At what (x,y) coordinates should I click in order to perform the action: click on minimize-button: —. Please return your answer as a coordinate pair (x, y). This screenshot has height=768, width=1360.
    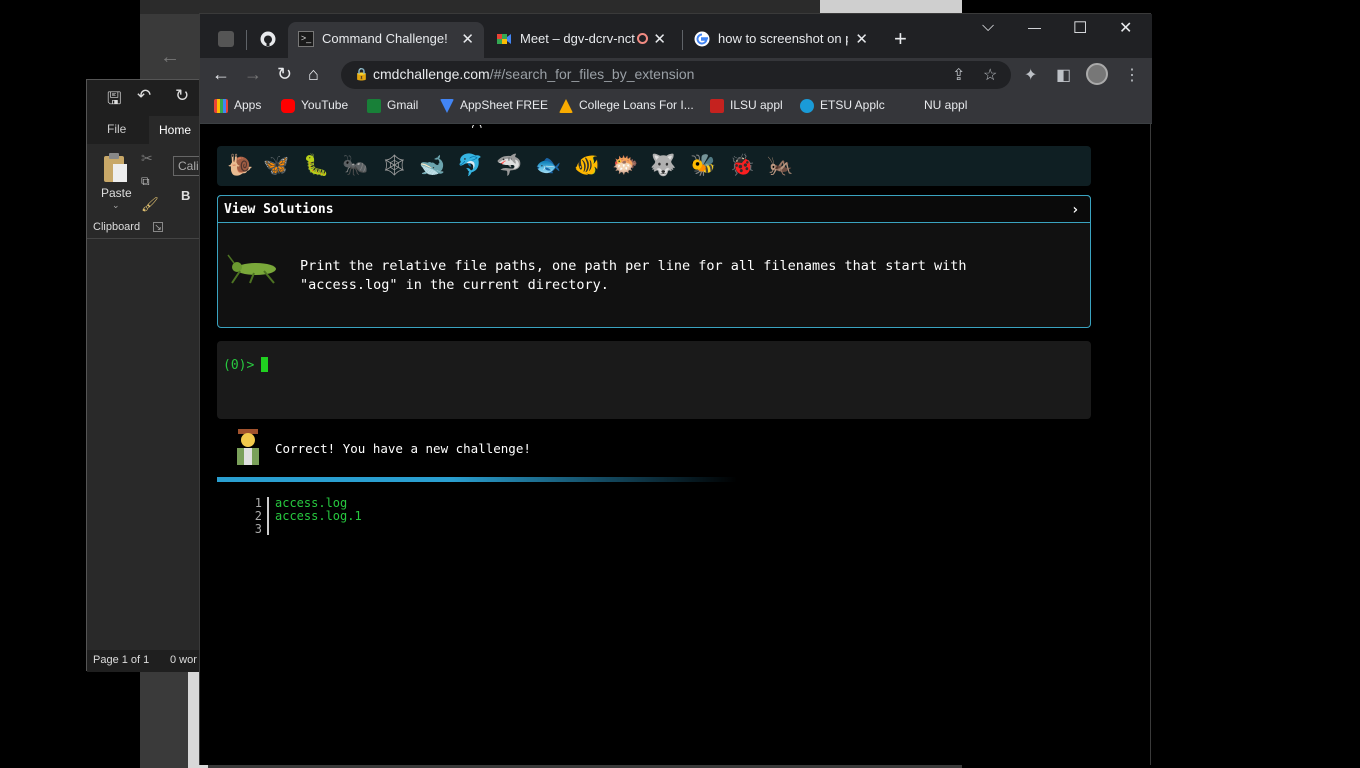
    Looking at the image, I should click on (1034, 27).